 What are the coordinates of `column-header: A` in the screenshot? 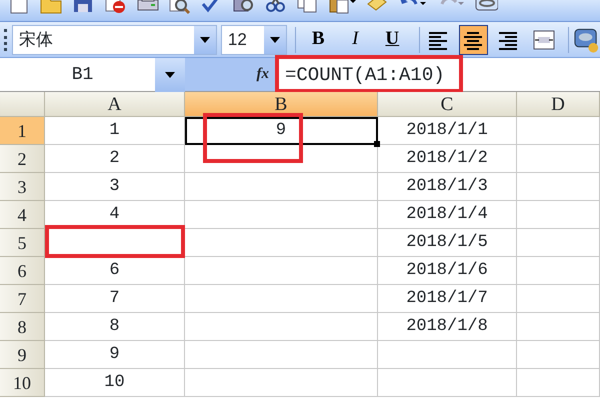 It's located at (115, 104).